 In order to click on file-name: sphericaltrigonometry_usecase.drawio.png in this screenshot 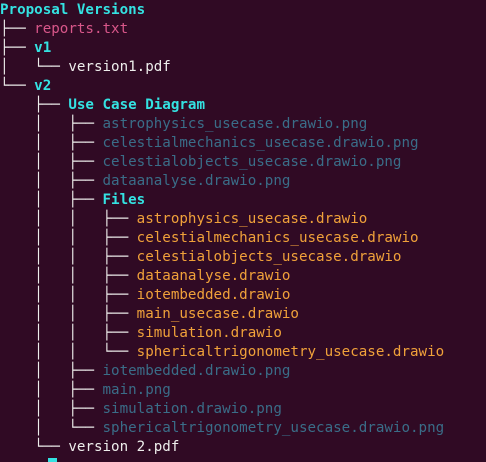, I will do `click(273, 428)`.